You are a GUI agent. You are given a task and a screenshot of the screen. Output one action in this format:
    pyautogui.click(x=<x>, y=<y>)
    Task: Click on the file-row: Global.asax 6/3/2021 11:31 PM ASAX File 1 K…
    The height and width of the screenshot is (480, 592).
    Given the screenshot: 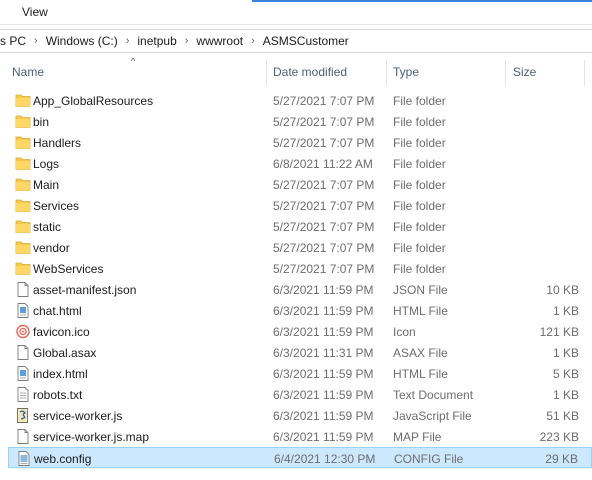 What is the action you would take?
    pyautogui.click(x=300, y=352)
    